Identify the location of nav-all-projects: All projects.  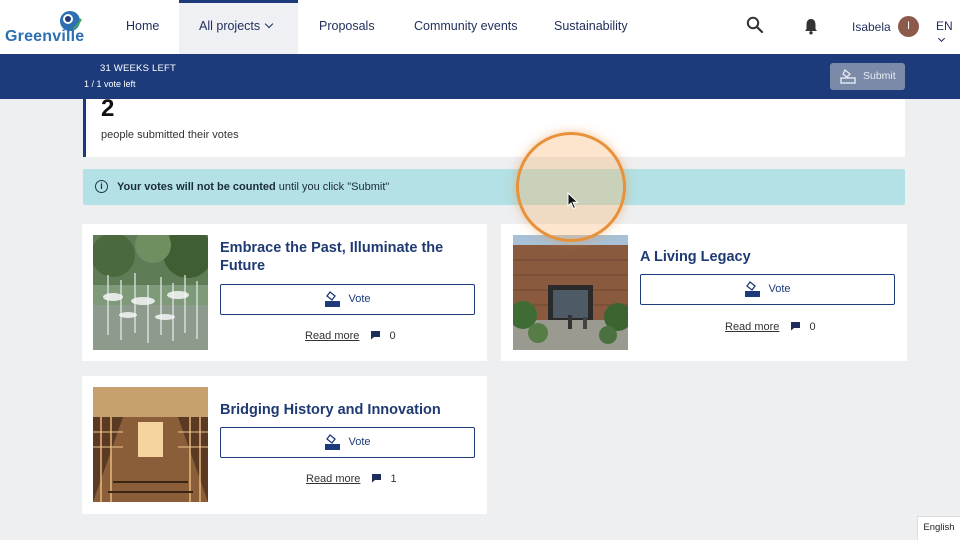
(238, 27).